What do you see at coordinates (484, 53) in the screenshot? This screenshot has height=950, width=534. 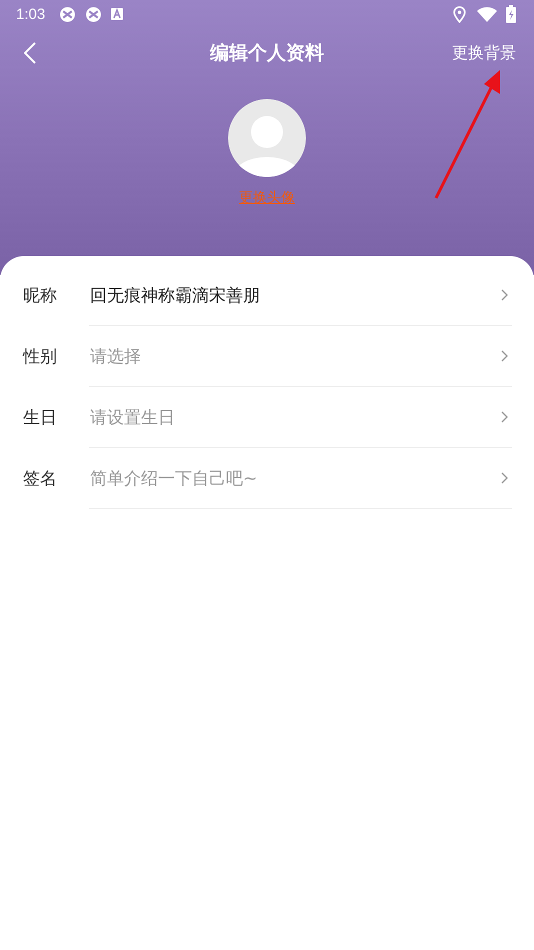 I see `change-background-button: 更换背景` at bounding box center [484, 53].